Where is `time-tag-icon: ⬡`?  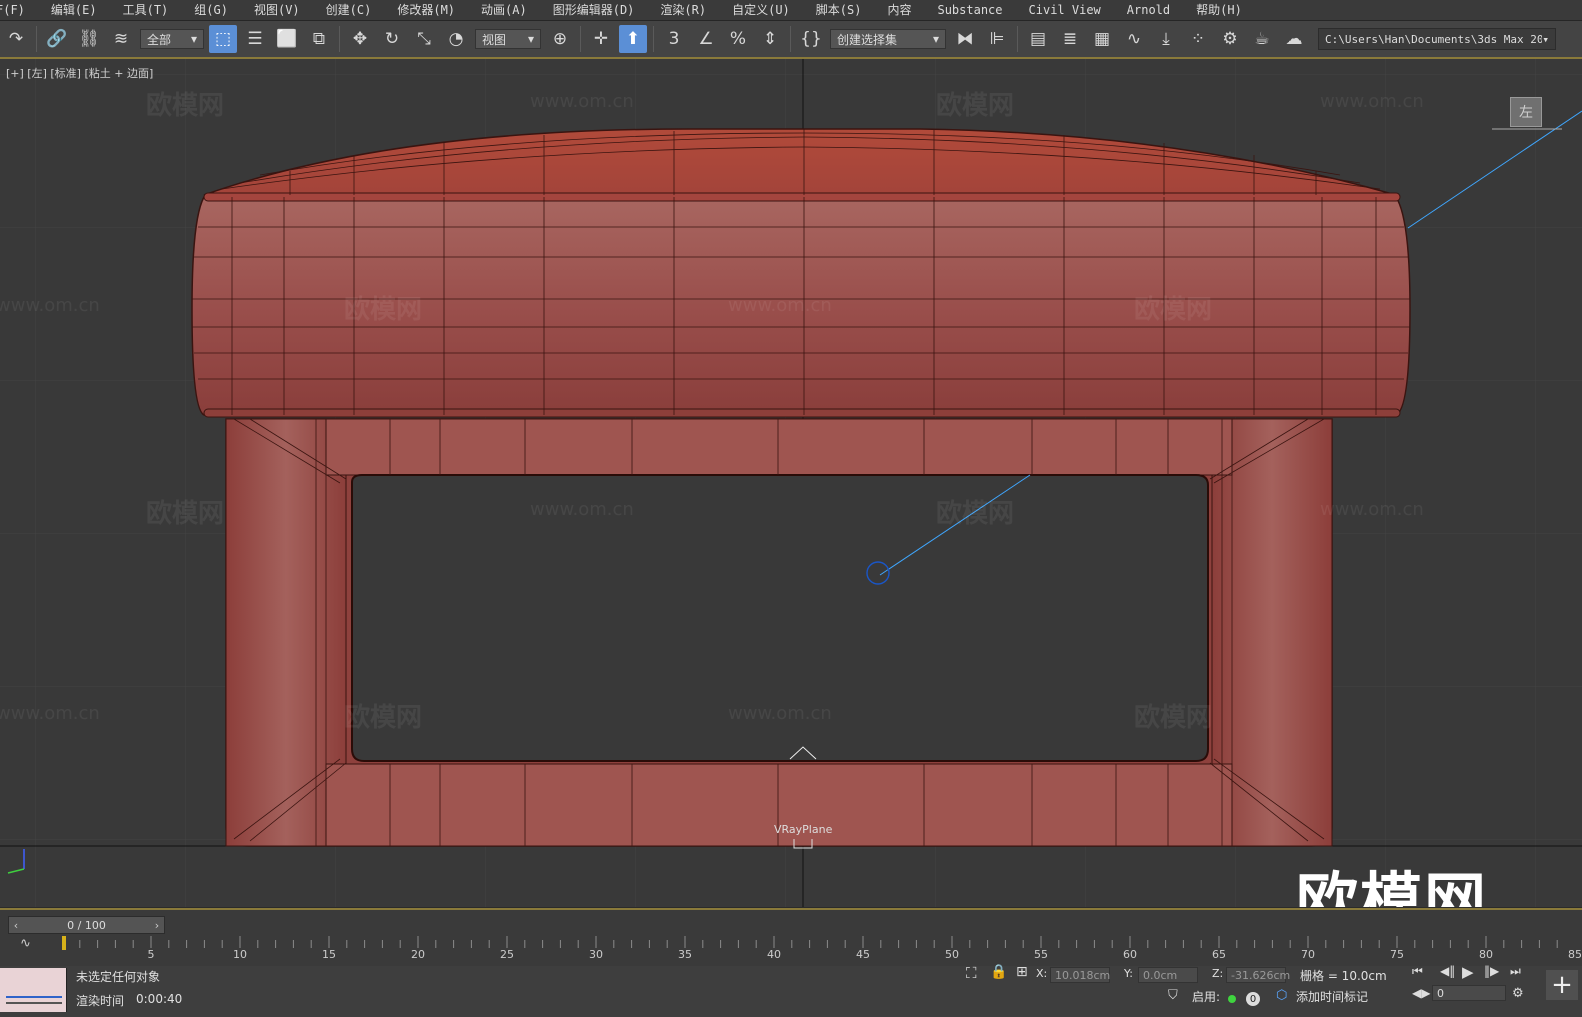
time-tag-icon: ⬡ is located at coordinates (1281, 995).